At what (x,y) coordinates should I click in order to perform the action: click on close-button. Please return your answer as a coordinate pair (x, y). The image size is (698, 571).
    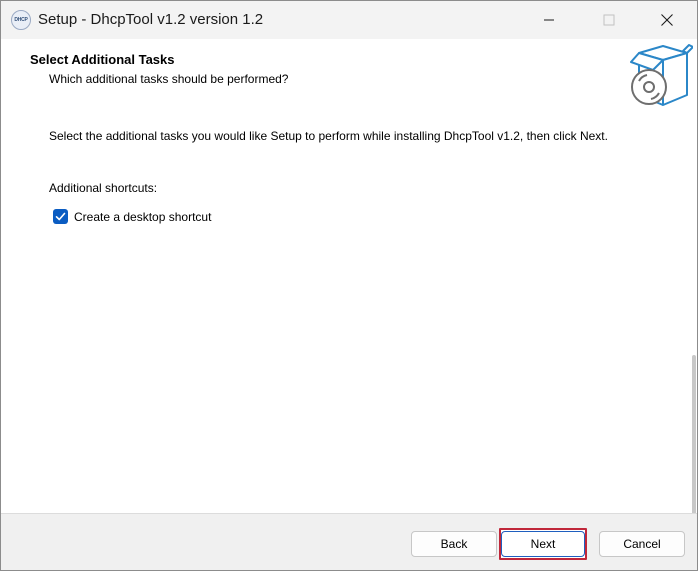
    Looking at the image, I should click on (667, 20).